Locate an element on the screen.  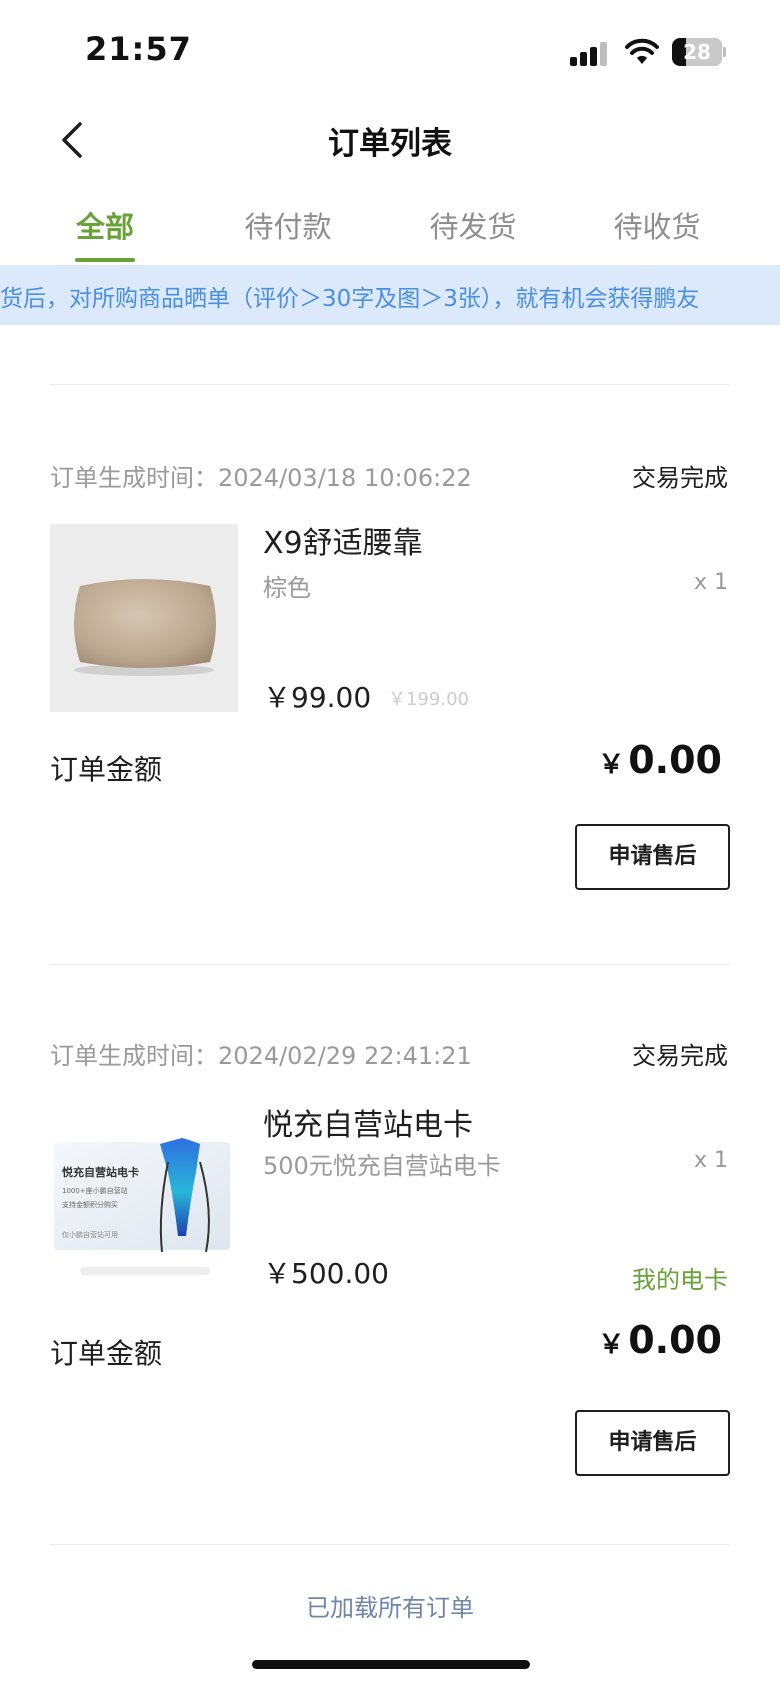
battery-level: 28 is located at coordinates (697, 52).